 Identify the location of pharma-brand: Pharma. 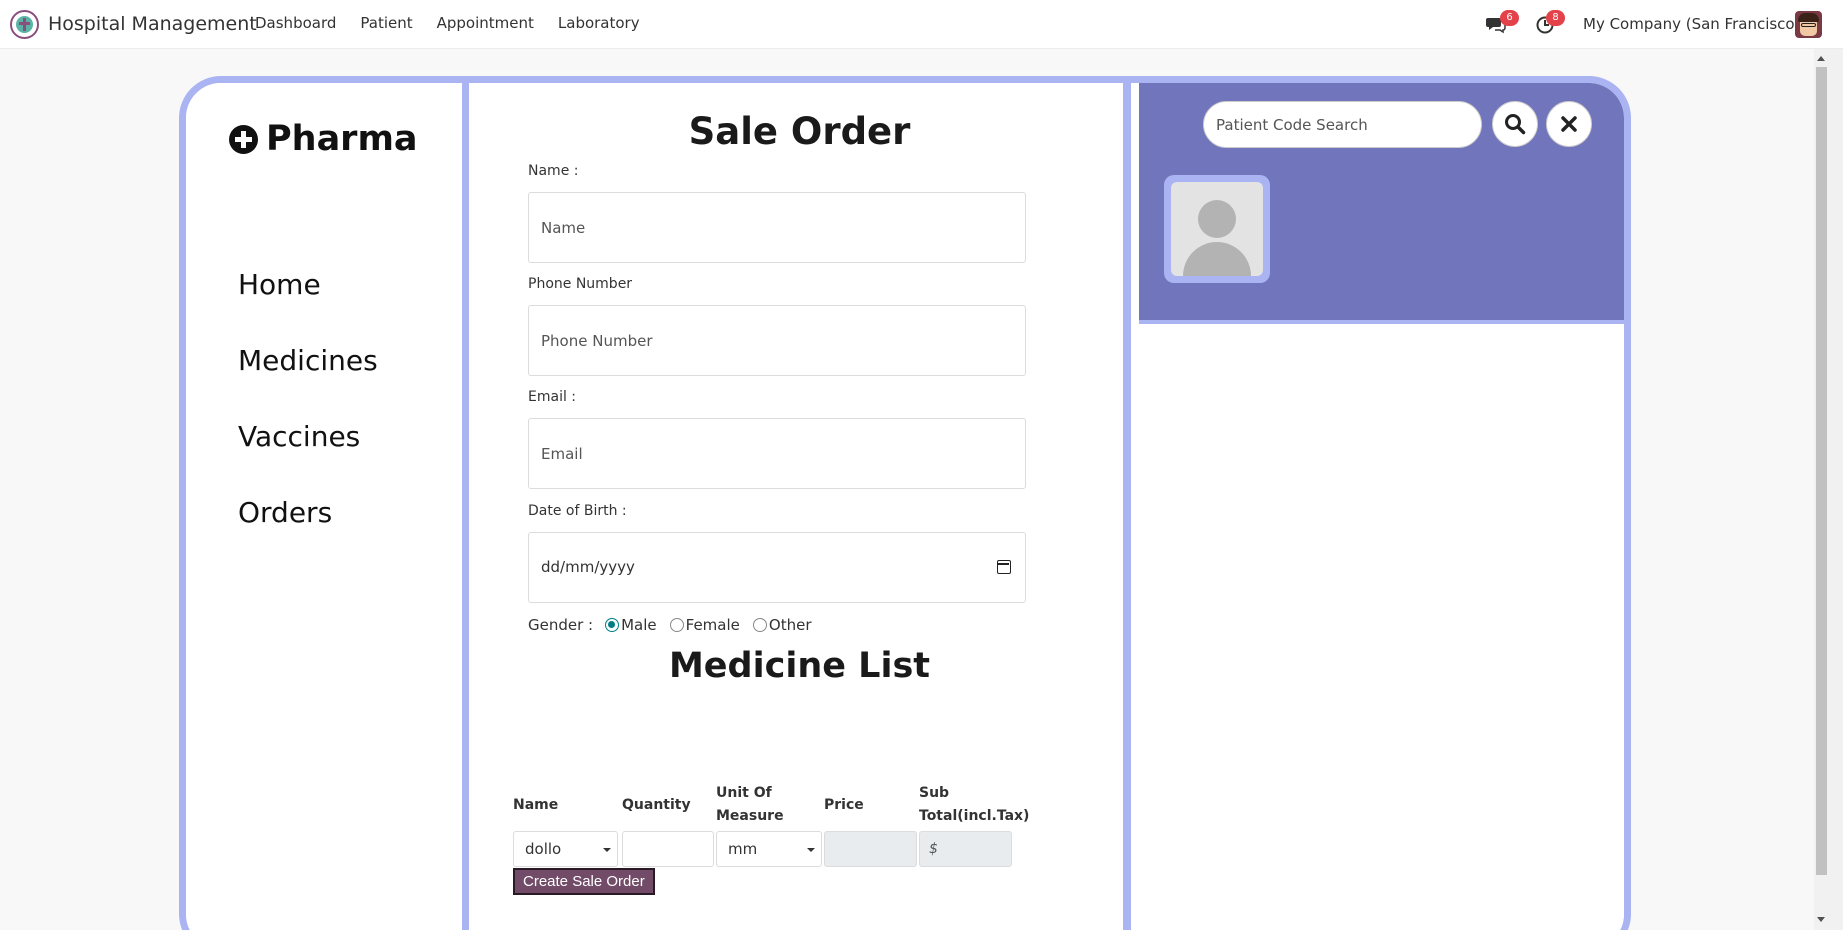
(323, 139).